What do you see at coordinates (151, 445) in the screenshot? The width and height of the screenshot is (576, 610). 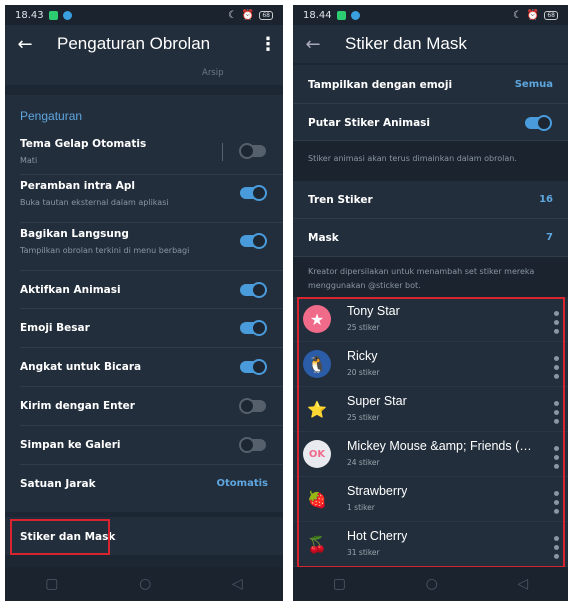 I see `setting-row: Simpan ke Galeri` at bounding box center [151, 445].